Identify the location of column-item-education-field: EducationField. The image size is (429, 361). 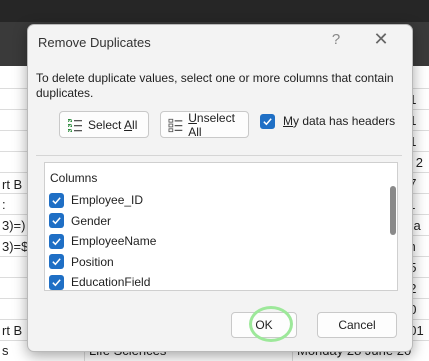
(102, 282).